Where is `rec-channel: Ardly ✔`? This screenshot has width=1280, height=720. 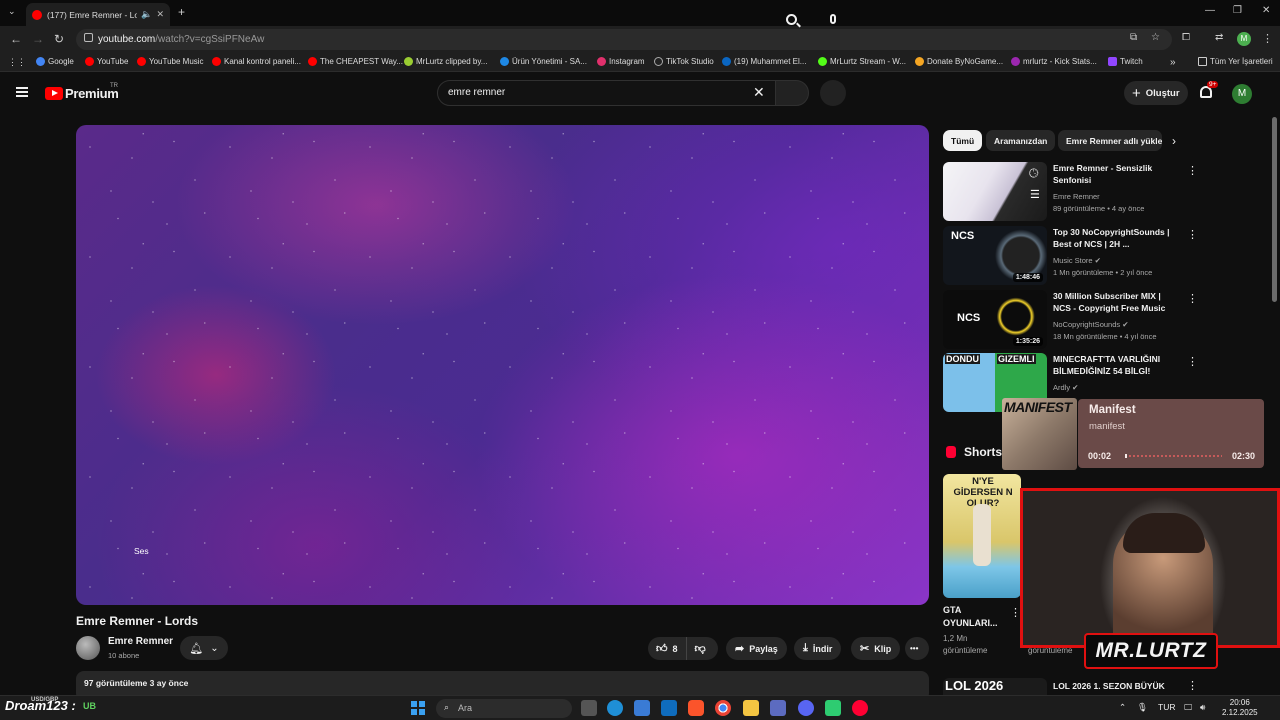
rec-channel: Ardly ✔ is located at coordinates (1065, 387).